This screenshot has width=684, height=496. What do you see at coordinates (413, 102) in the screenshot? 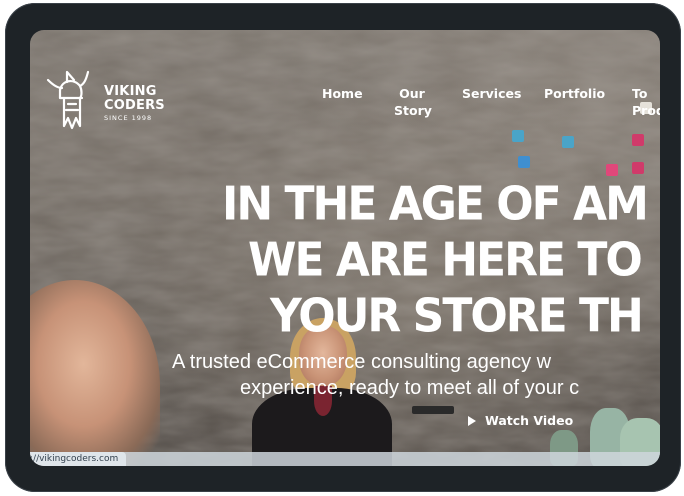
I see `nav-our-story: Our Story` at bounding box center [413, 102].